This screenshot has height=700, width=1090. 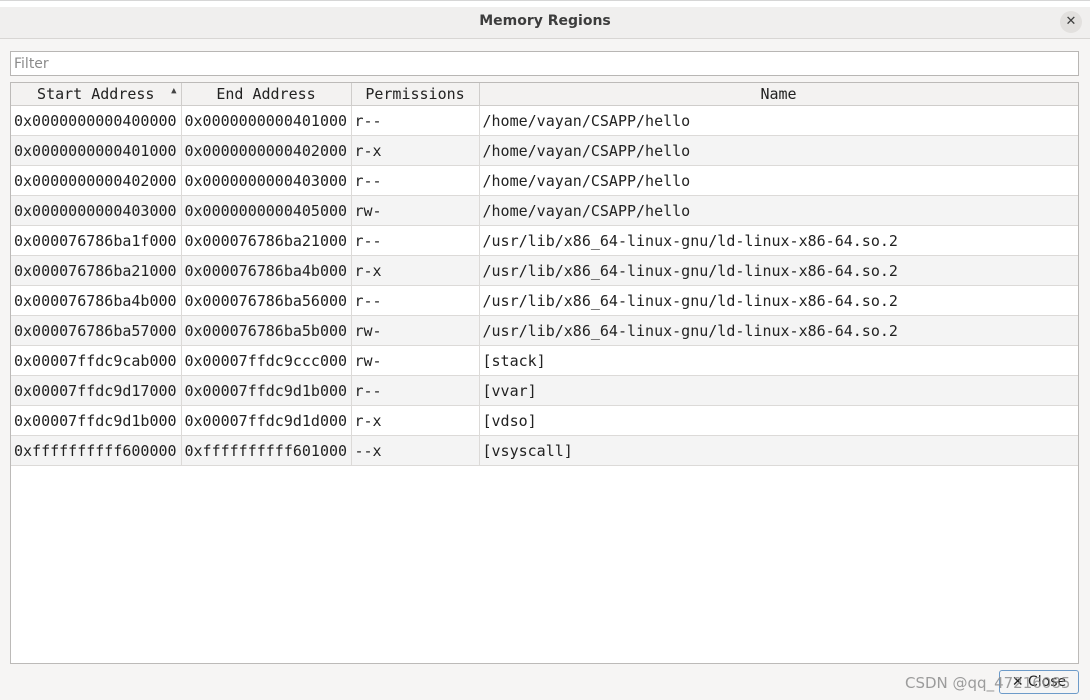 What do you see at coordinates (266, 150) in the screenshot?
I see `end-address-cell: 0x0000000000402000` at bounding box center [266, 150].